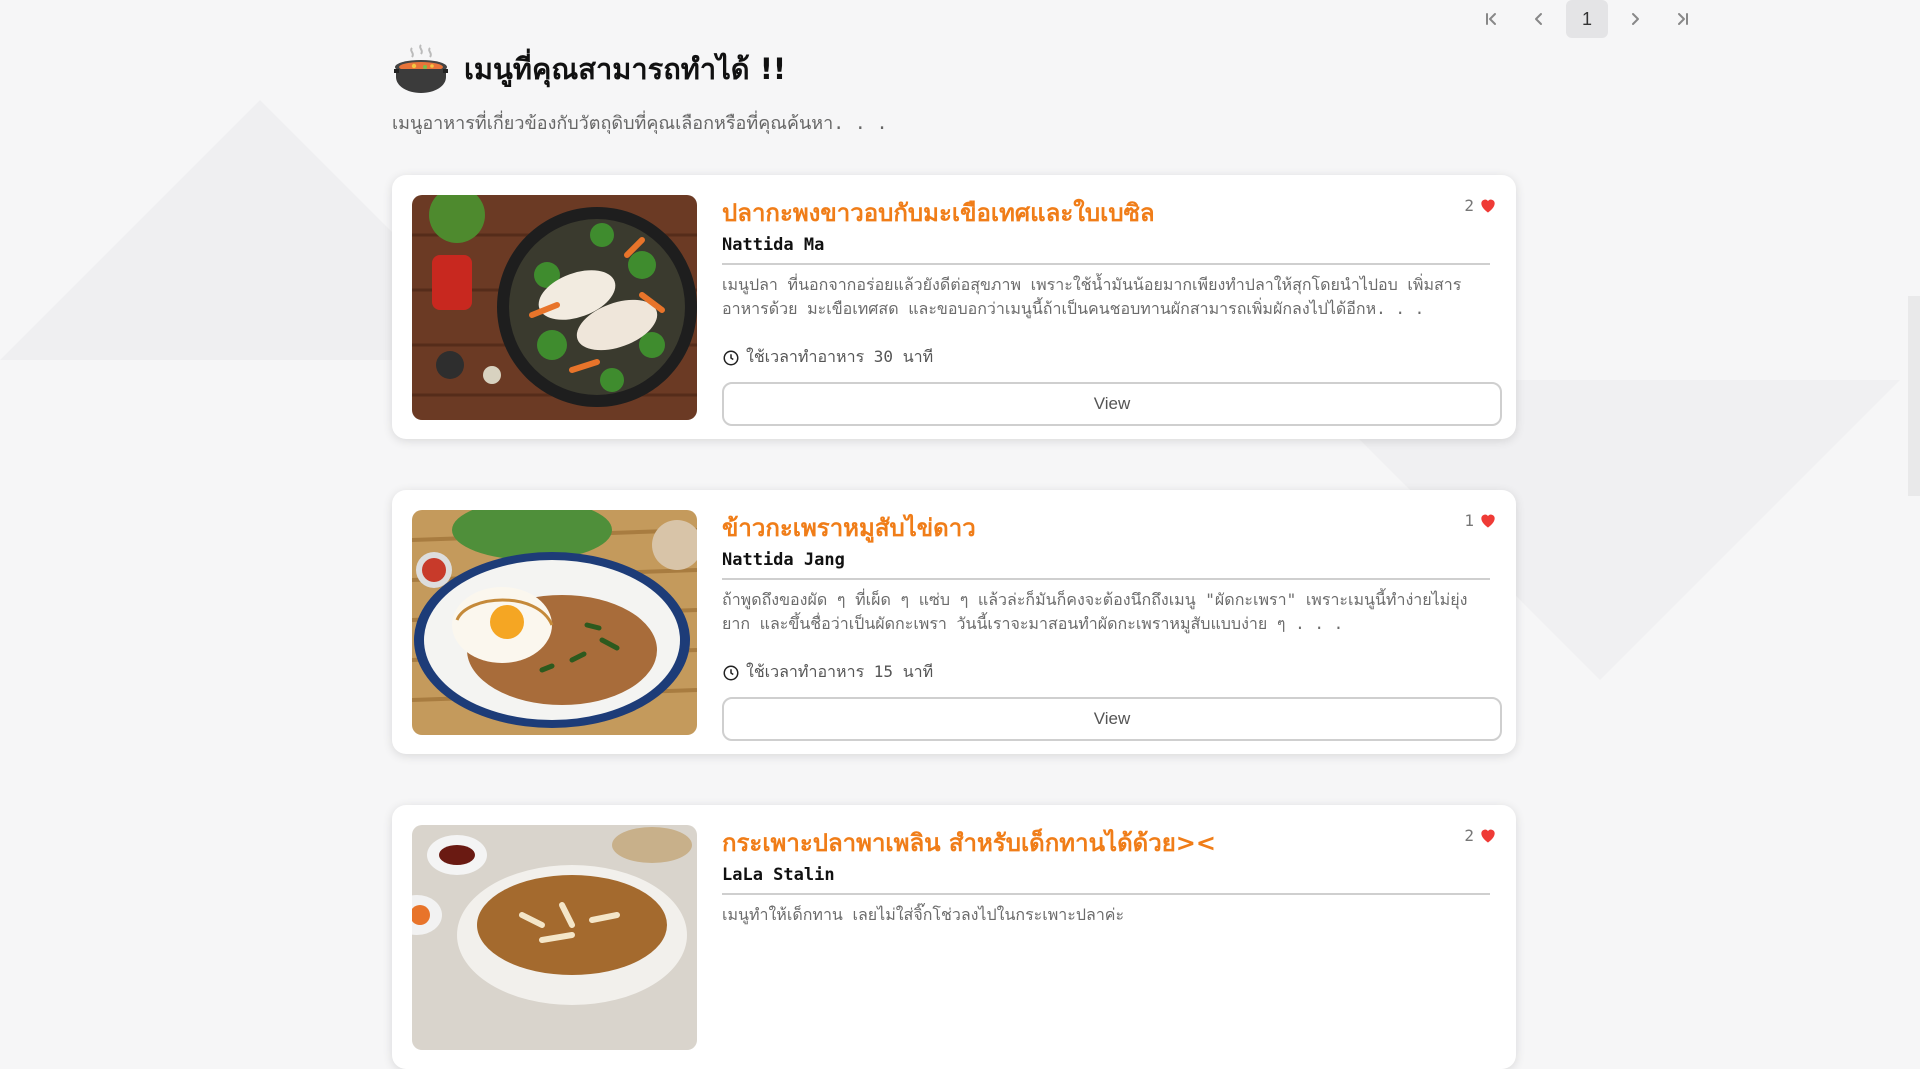 This screenshot has width=1920, height=1069. Describe the element at coordinates (421, 68) in the screenshot. I see `cooking-pot-icon` at that location.